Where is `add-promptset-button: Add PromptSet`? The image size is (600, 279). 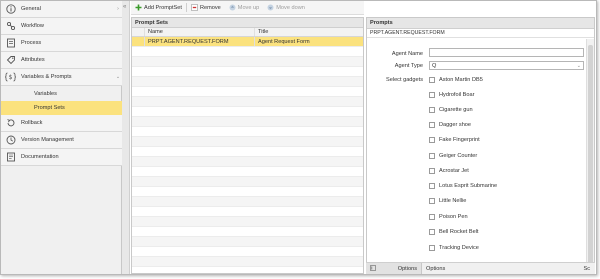
add-promptset-button: Add PromptSet is located at coordinates (158, 7).